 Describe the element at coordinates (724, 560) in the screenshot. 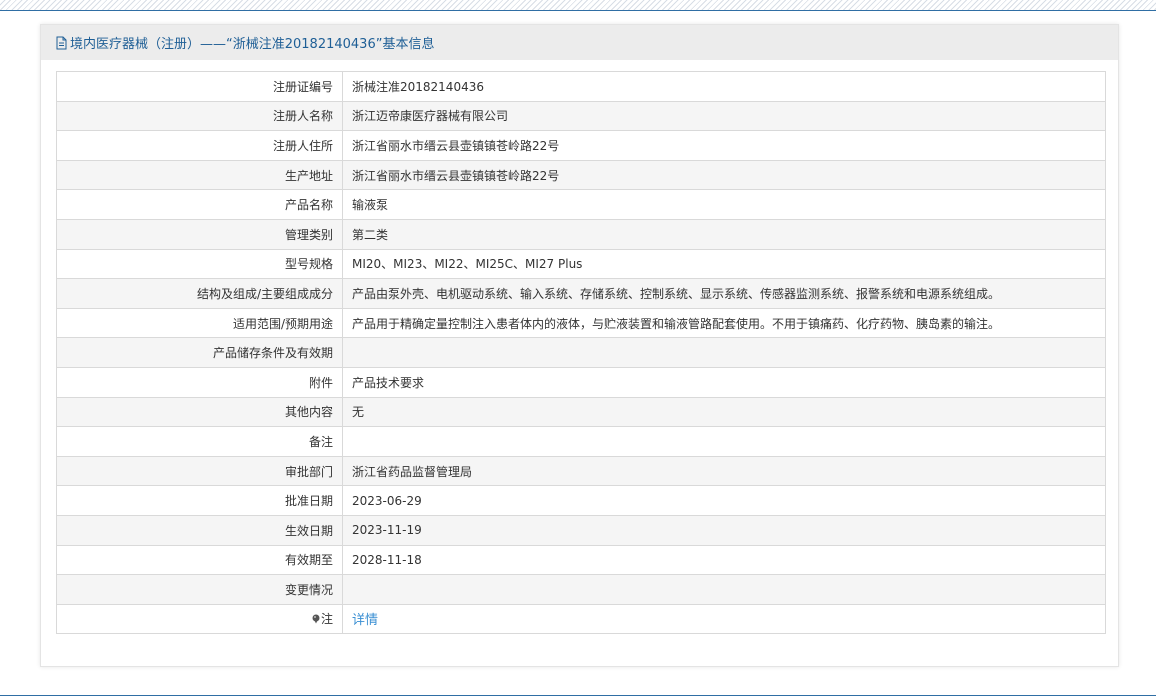

I see `row-value: 2028-11-18` at that location.